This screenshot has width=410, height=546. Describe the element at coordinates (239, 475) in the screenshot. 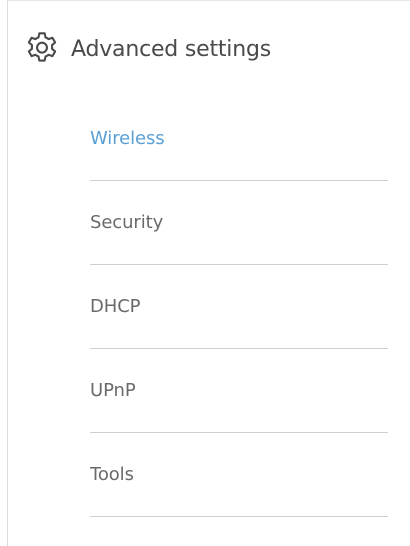

I see `menu-item-tools: Tools` at that location.